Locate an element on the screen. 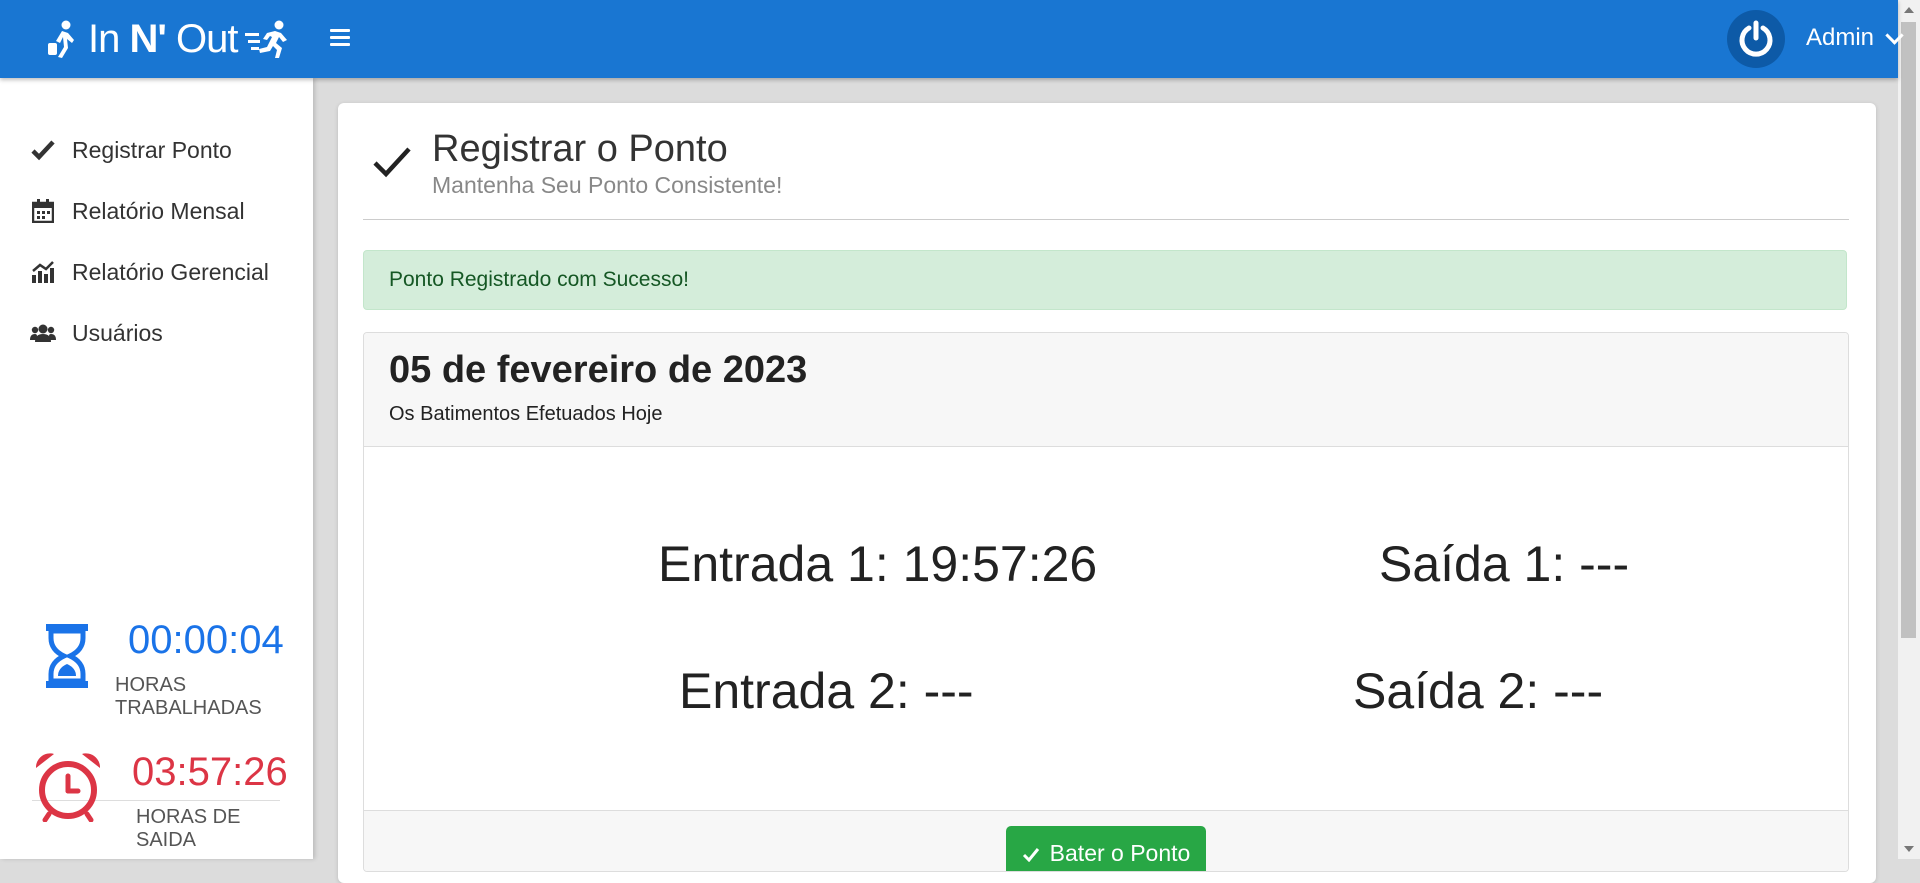 The height and width of the screenshot is (883, 1920). worked-hours-stat: 00:00:04 HORAS TRABALHADAS is located at coordinates (157, 668).